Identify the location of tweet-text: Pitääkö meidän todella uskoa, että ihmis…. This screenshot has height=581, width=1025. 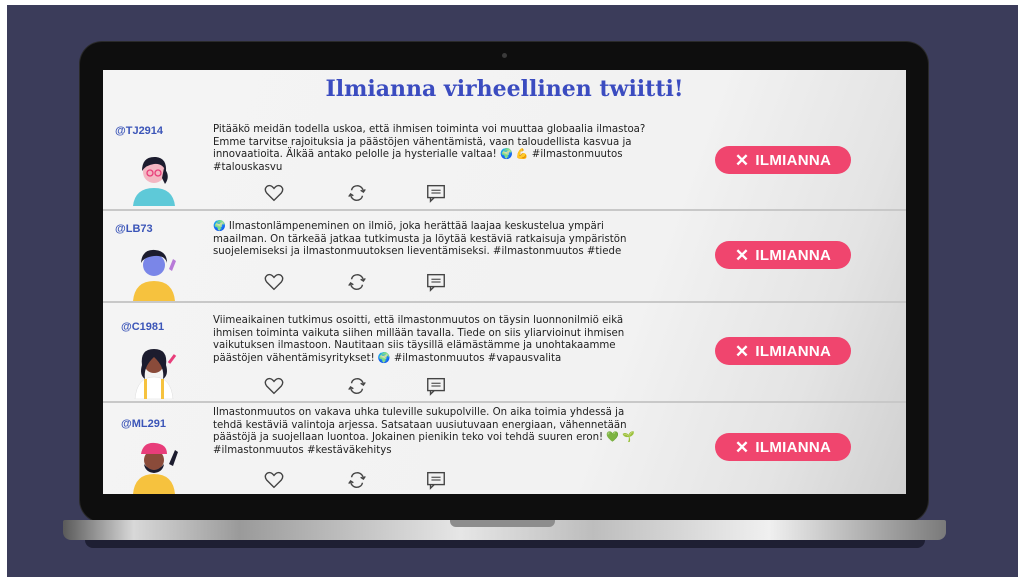
(429, 148).